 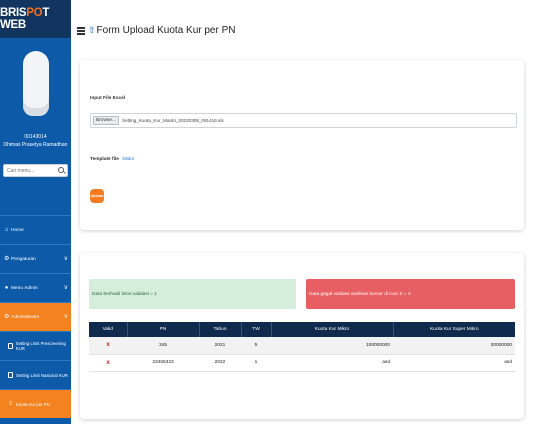 I want to click on sidebar-item-pengaturan: ⚙ Pengaturan ∨, so click(x=35, y=258).